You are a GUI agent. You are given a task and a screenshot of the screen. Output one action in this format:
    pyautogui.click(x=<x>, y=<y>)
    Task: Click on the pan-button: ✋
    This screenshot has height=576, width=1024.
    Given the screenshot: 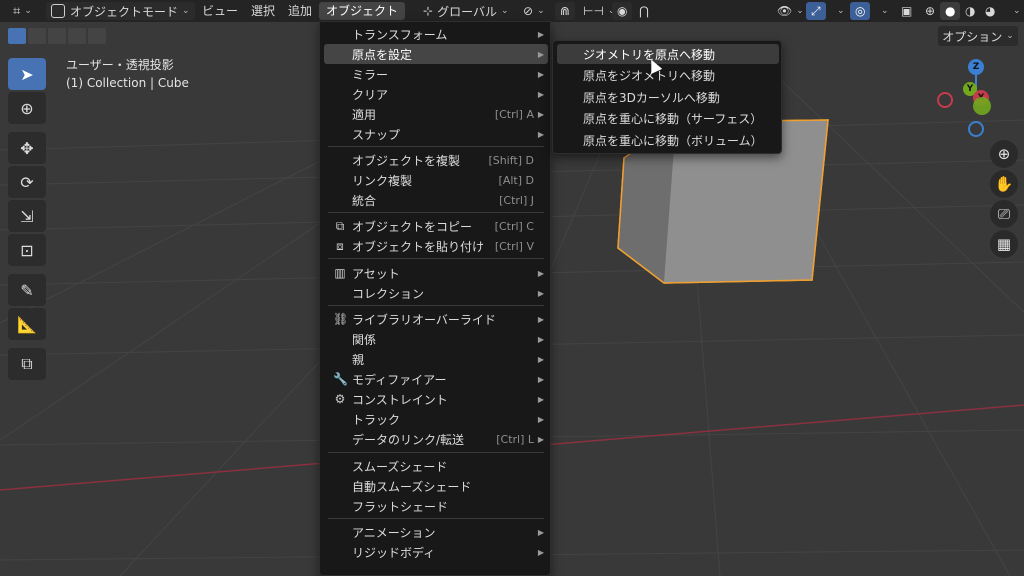 What is the action you would take?
    pyautogui.click(x=1004, y=184)
    